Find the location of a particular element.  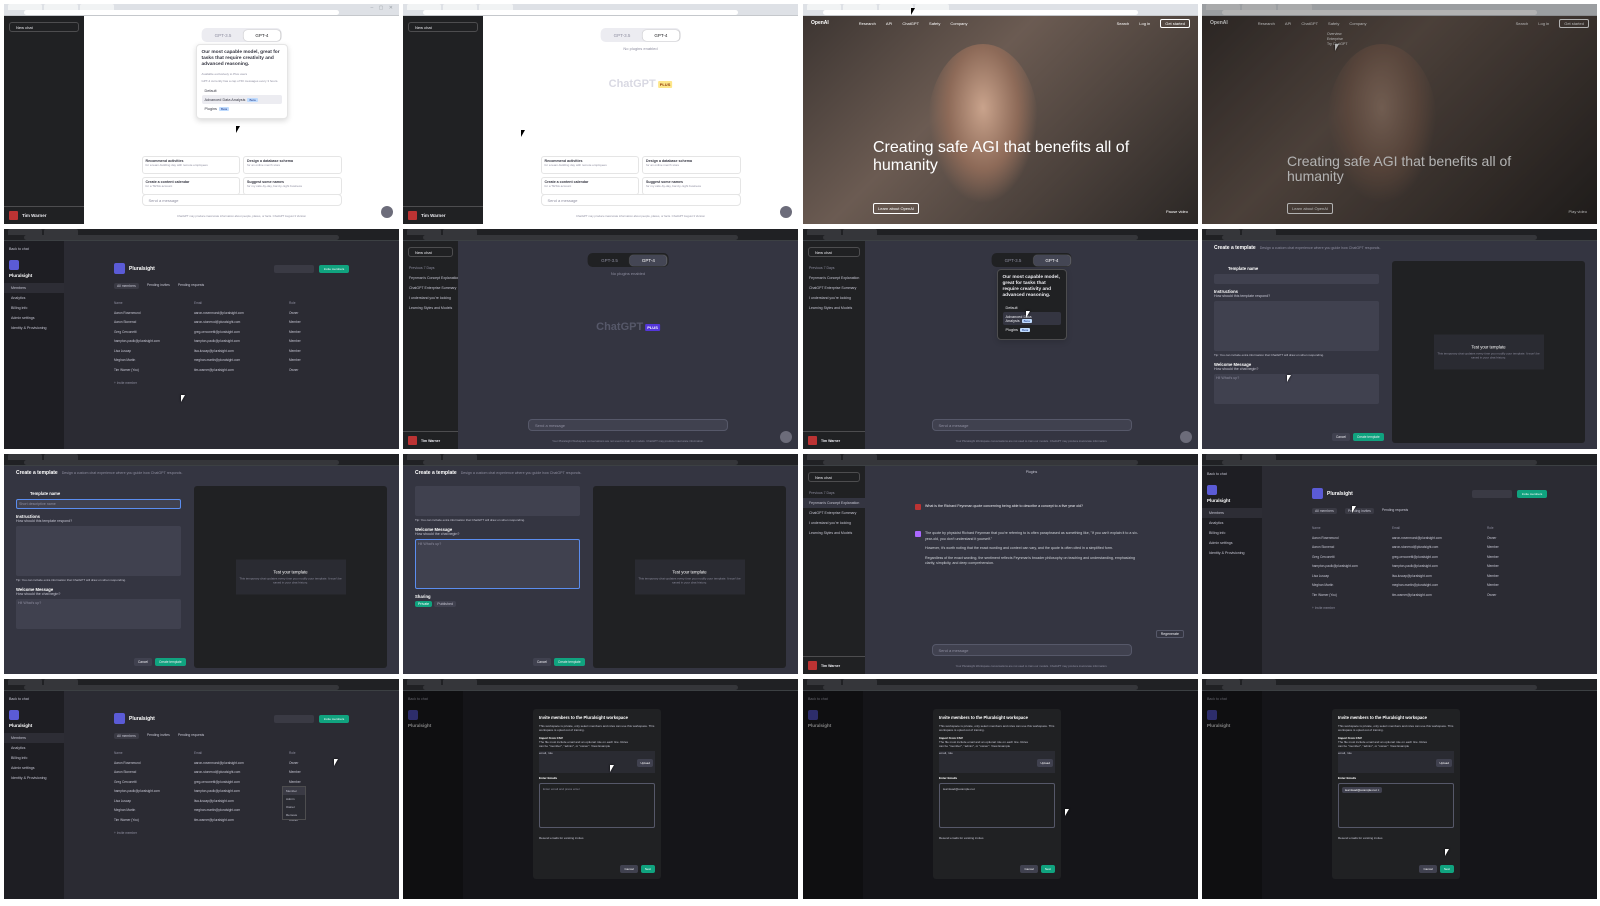

next-button: Next is located at coordinates (1047, 869).